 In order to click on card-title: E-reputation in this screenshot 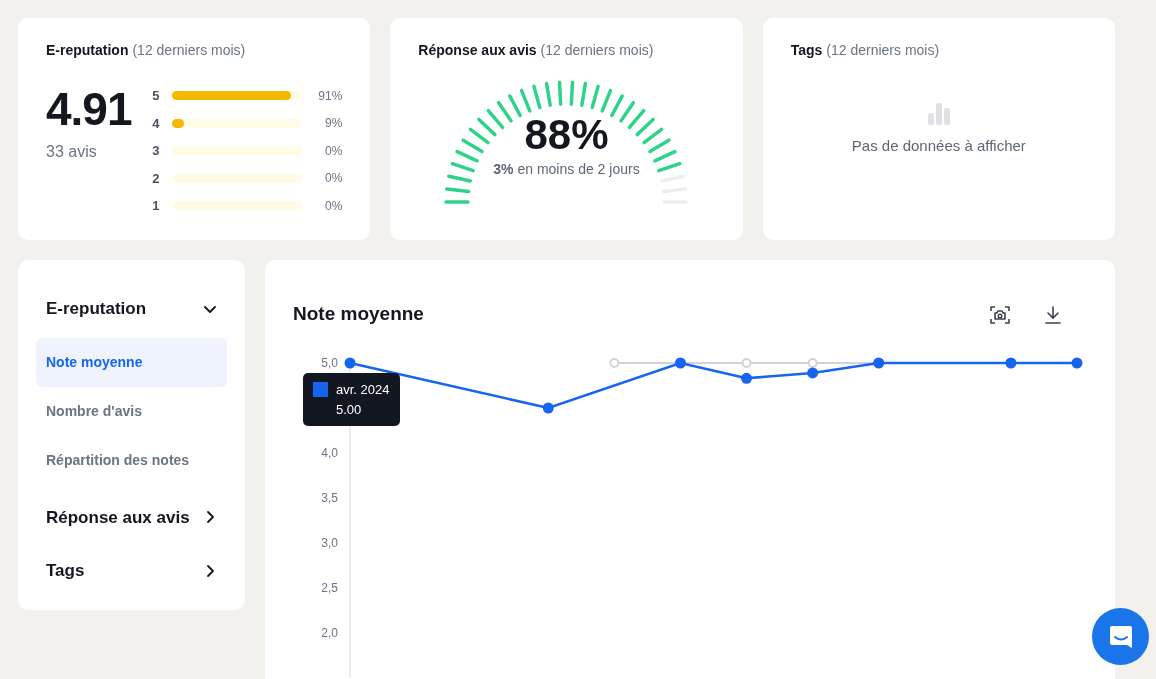, I will do `click(87, 50)`.